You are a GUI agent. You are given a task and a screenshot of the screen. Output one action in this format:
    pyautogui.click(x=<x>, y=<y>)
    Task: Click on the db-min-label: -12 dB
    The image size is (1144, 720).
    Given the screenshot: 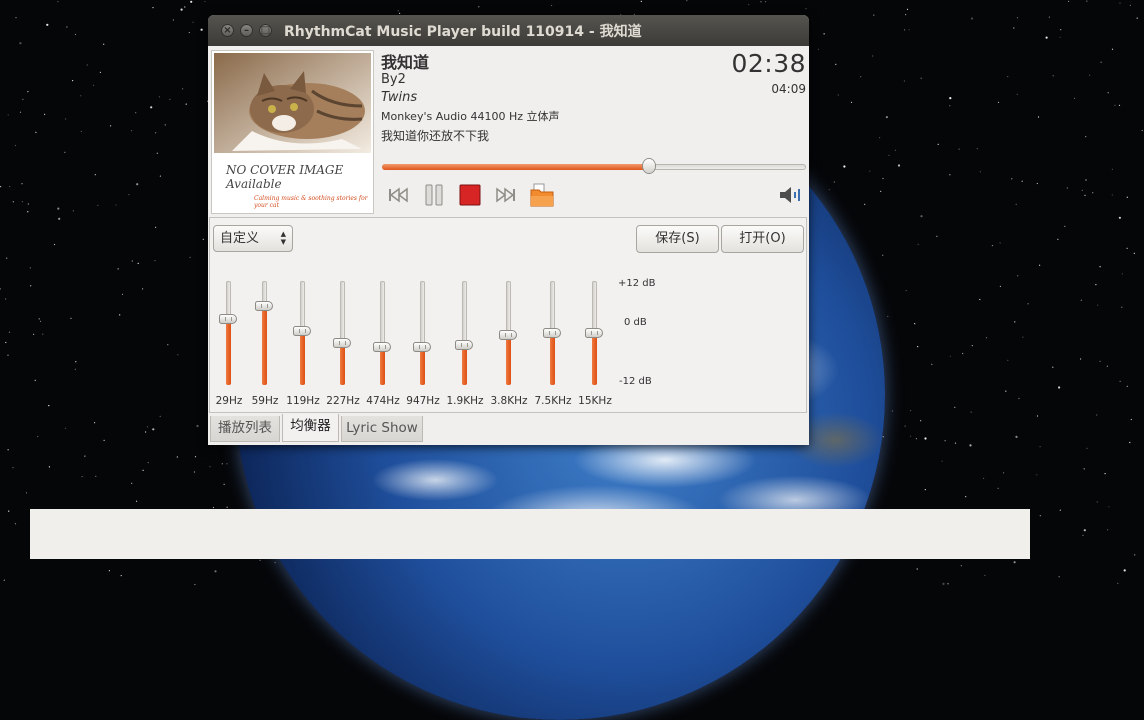 What is the action you would take?
    pyautogui.click(x=635, y=381)
    